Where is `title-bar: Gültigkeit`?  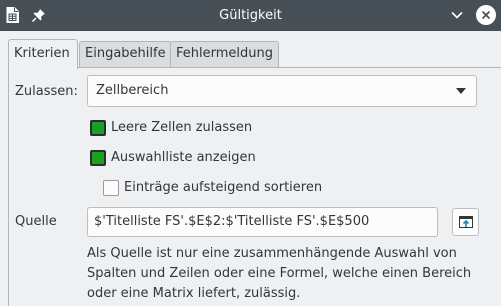
title-bar: Gültigkeit is located at coordinates (250, 15).